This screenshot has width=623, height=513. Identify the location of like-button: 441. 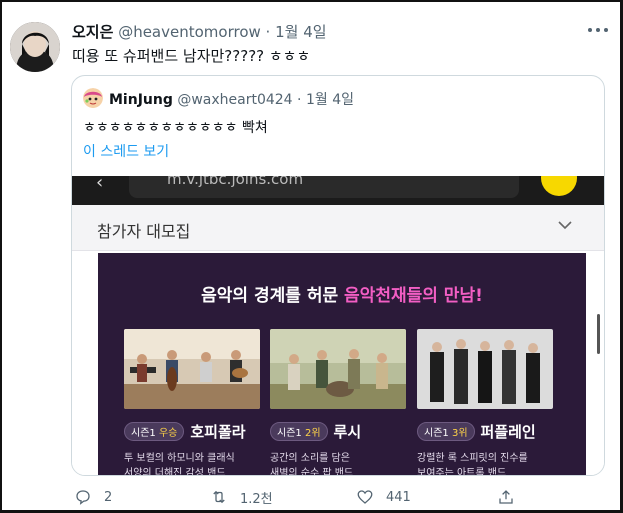
(383, 497).